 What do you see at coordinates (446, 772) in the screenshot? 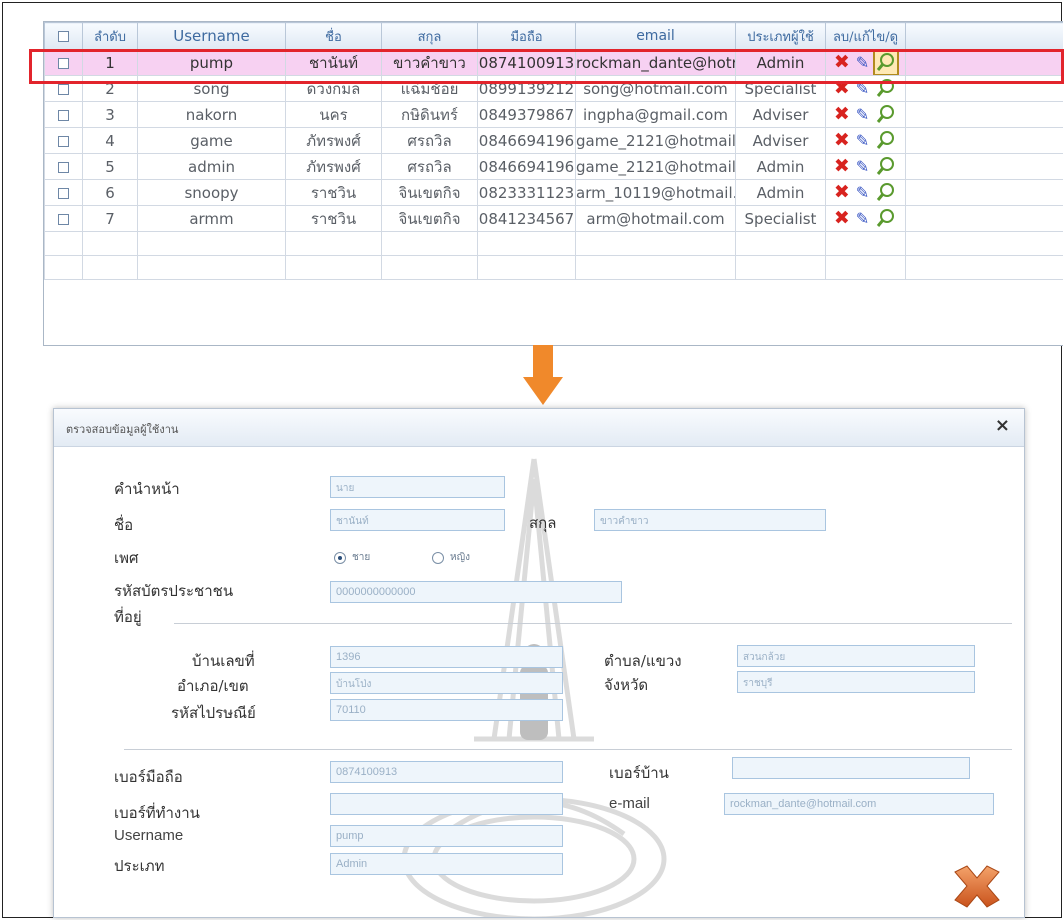
I see `mobile-field: 0874100913` at bounding box center [446, 772].